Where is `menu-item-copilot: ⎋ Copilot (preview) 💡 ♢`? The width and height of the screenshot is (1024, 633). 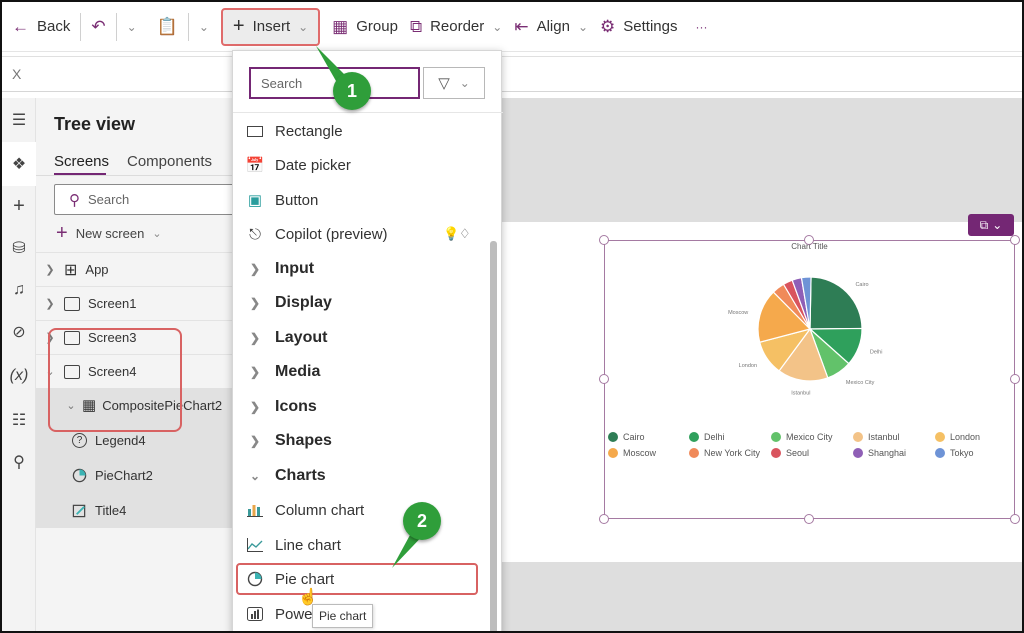 menu-item-copilot: ⎋ Copilot (preview) 💡 ♢ is located at coordinates (365, 234).